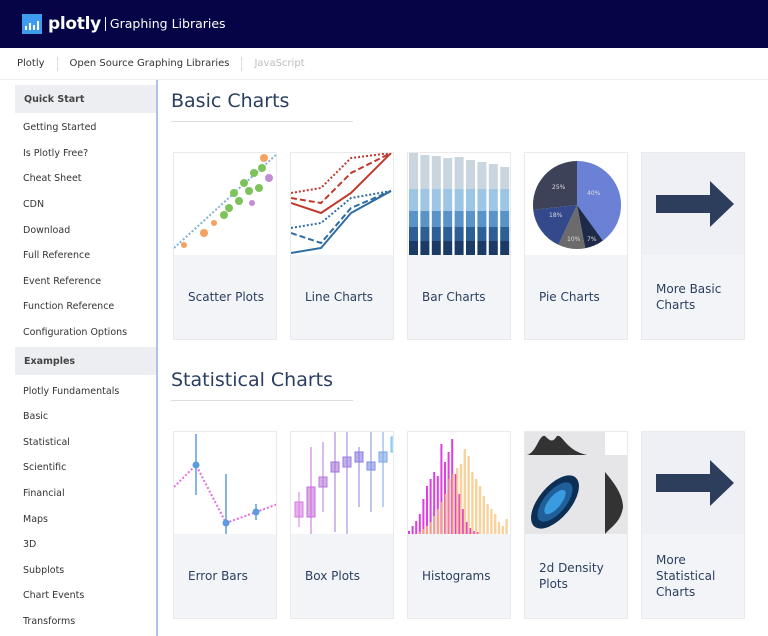 Image resolution: width=768 pixels, height=636 pixels. I want to click on main-content: Basic Charts, so click(262, 101).